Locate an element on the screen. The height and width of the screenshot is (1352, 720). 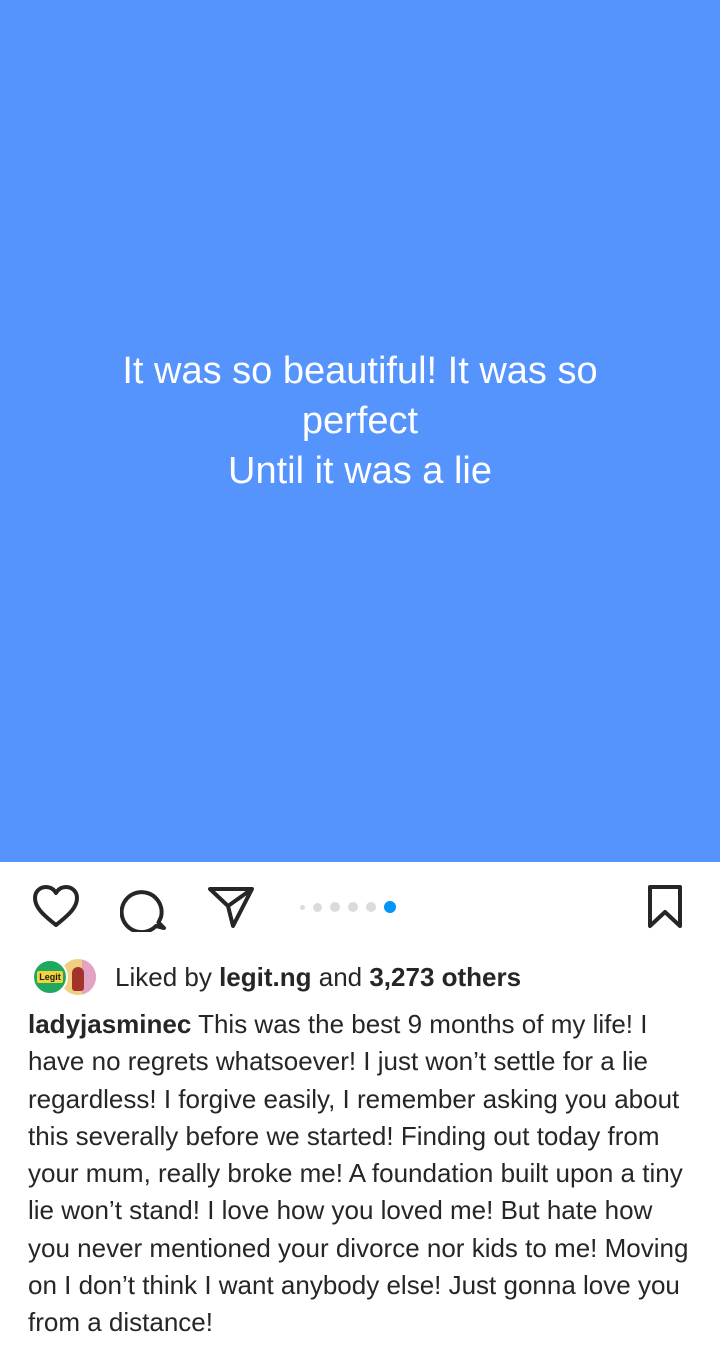
avatar-legit: Legit is located at coordinates (50, 977).